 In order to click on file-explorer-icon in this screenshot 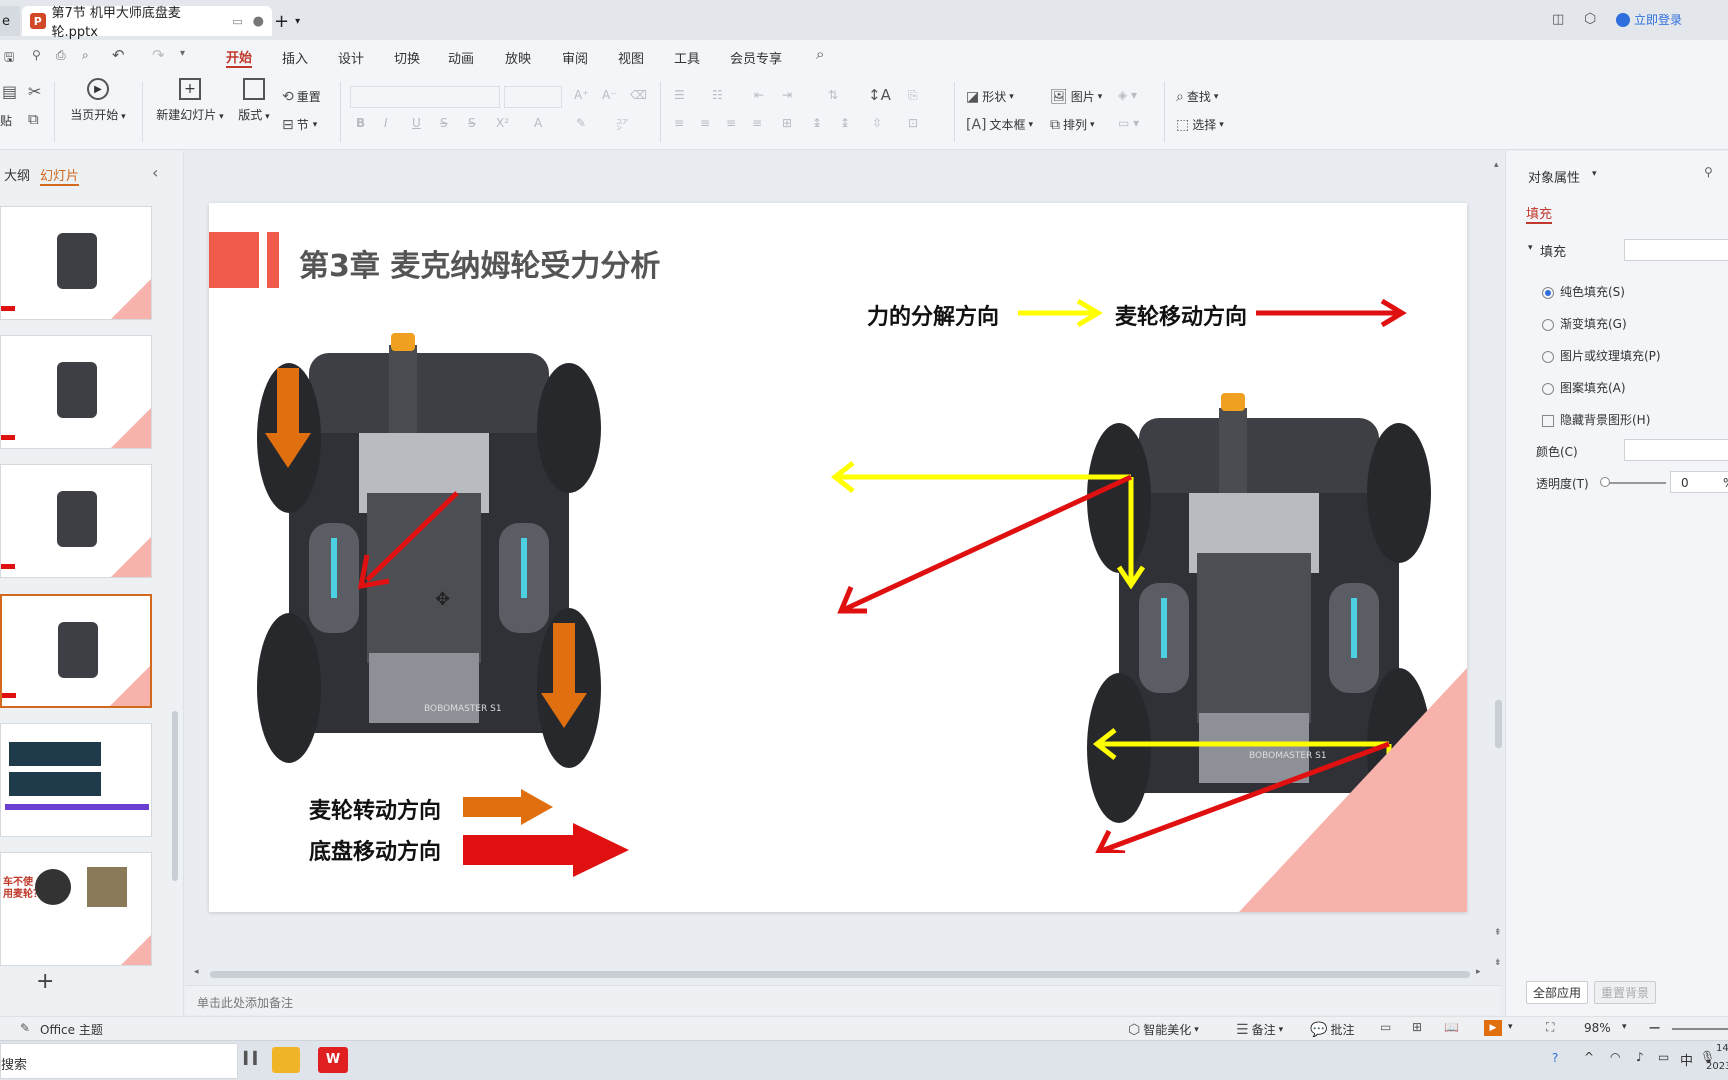, I will do `click(286, 1060)`.